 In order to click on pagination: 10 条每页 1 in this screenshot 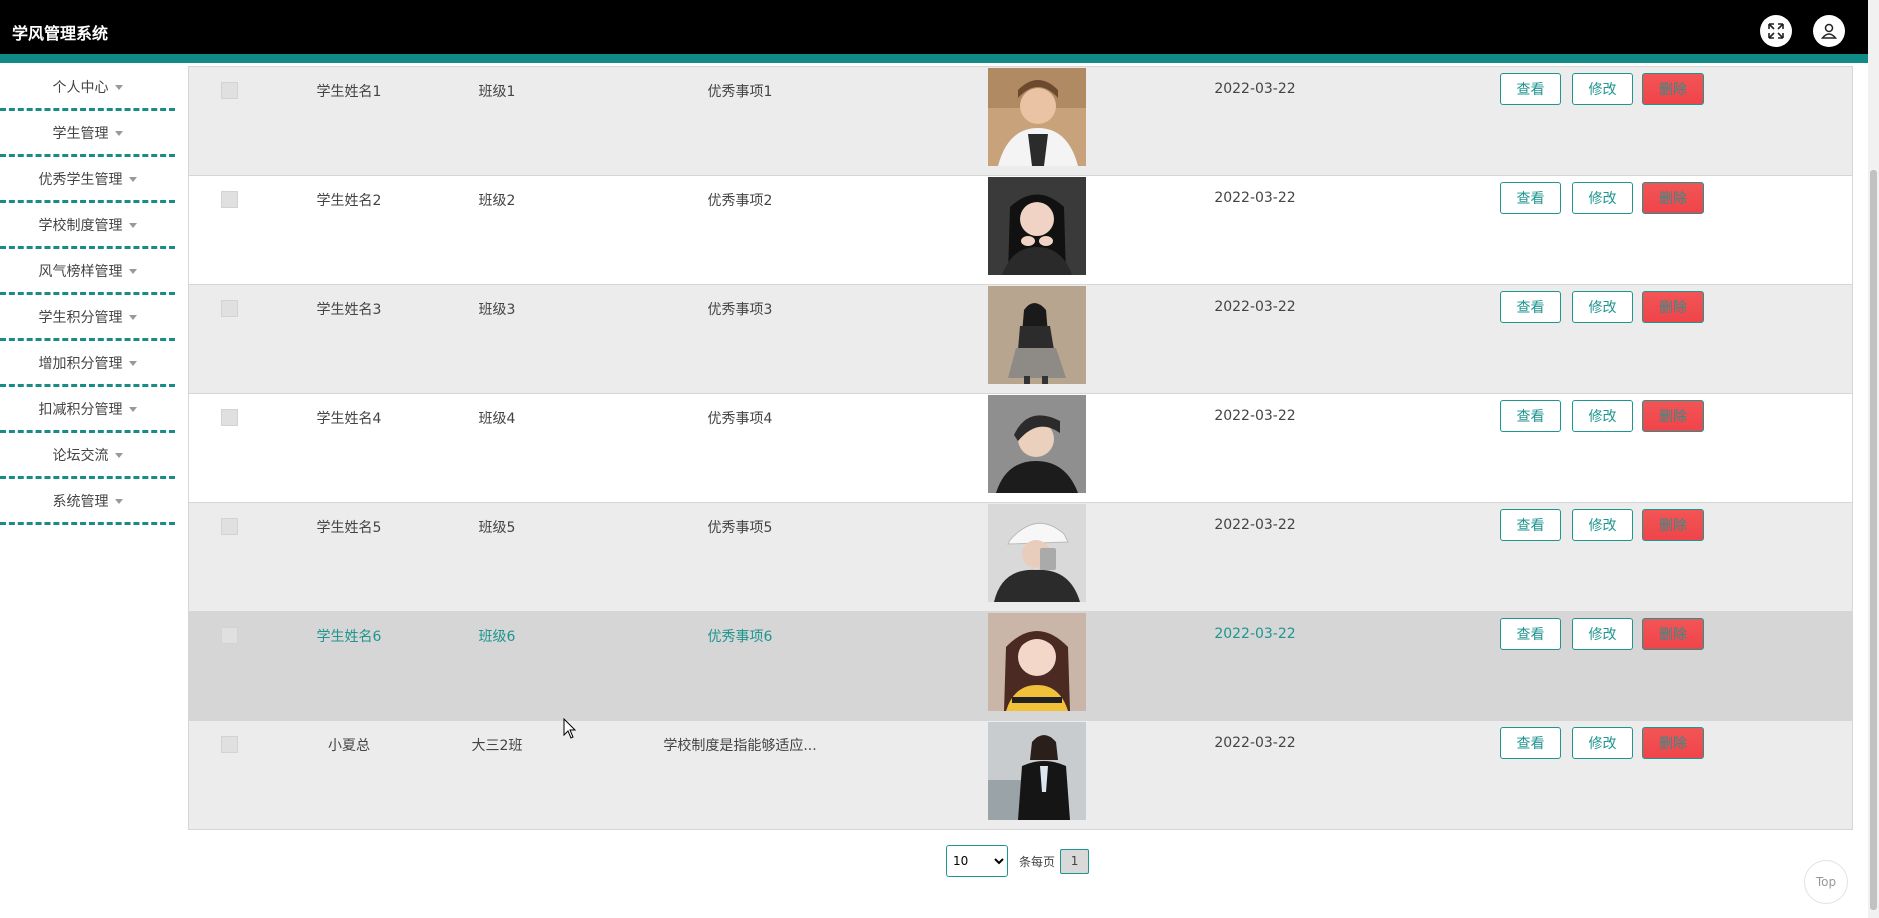, I will do `click(1018, 861)`.